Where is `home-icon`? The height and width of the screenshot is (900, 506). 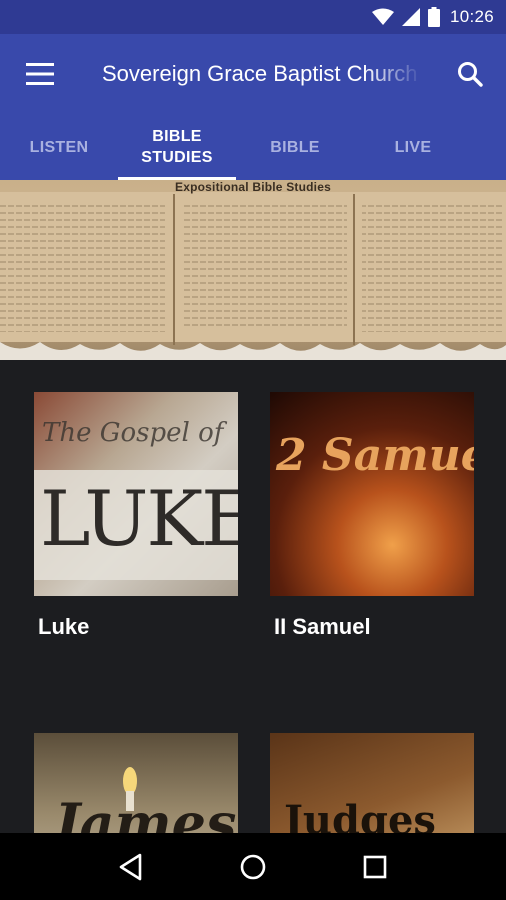
home-icon is located at coordinates (253, 866).